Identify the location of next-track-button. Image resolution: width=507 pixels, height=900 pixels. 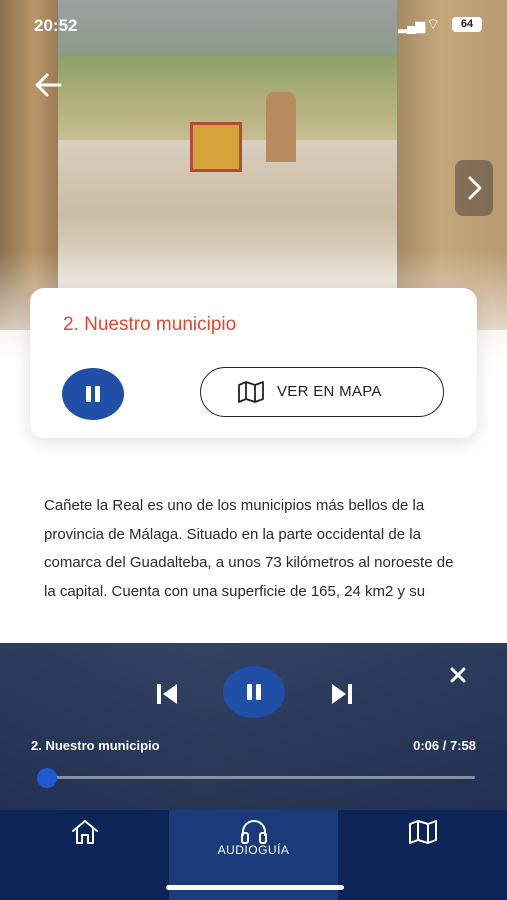
(342, 694).